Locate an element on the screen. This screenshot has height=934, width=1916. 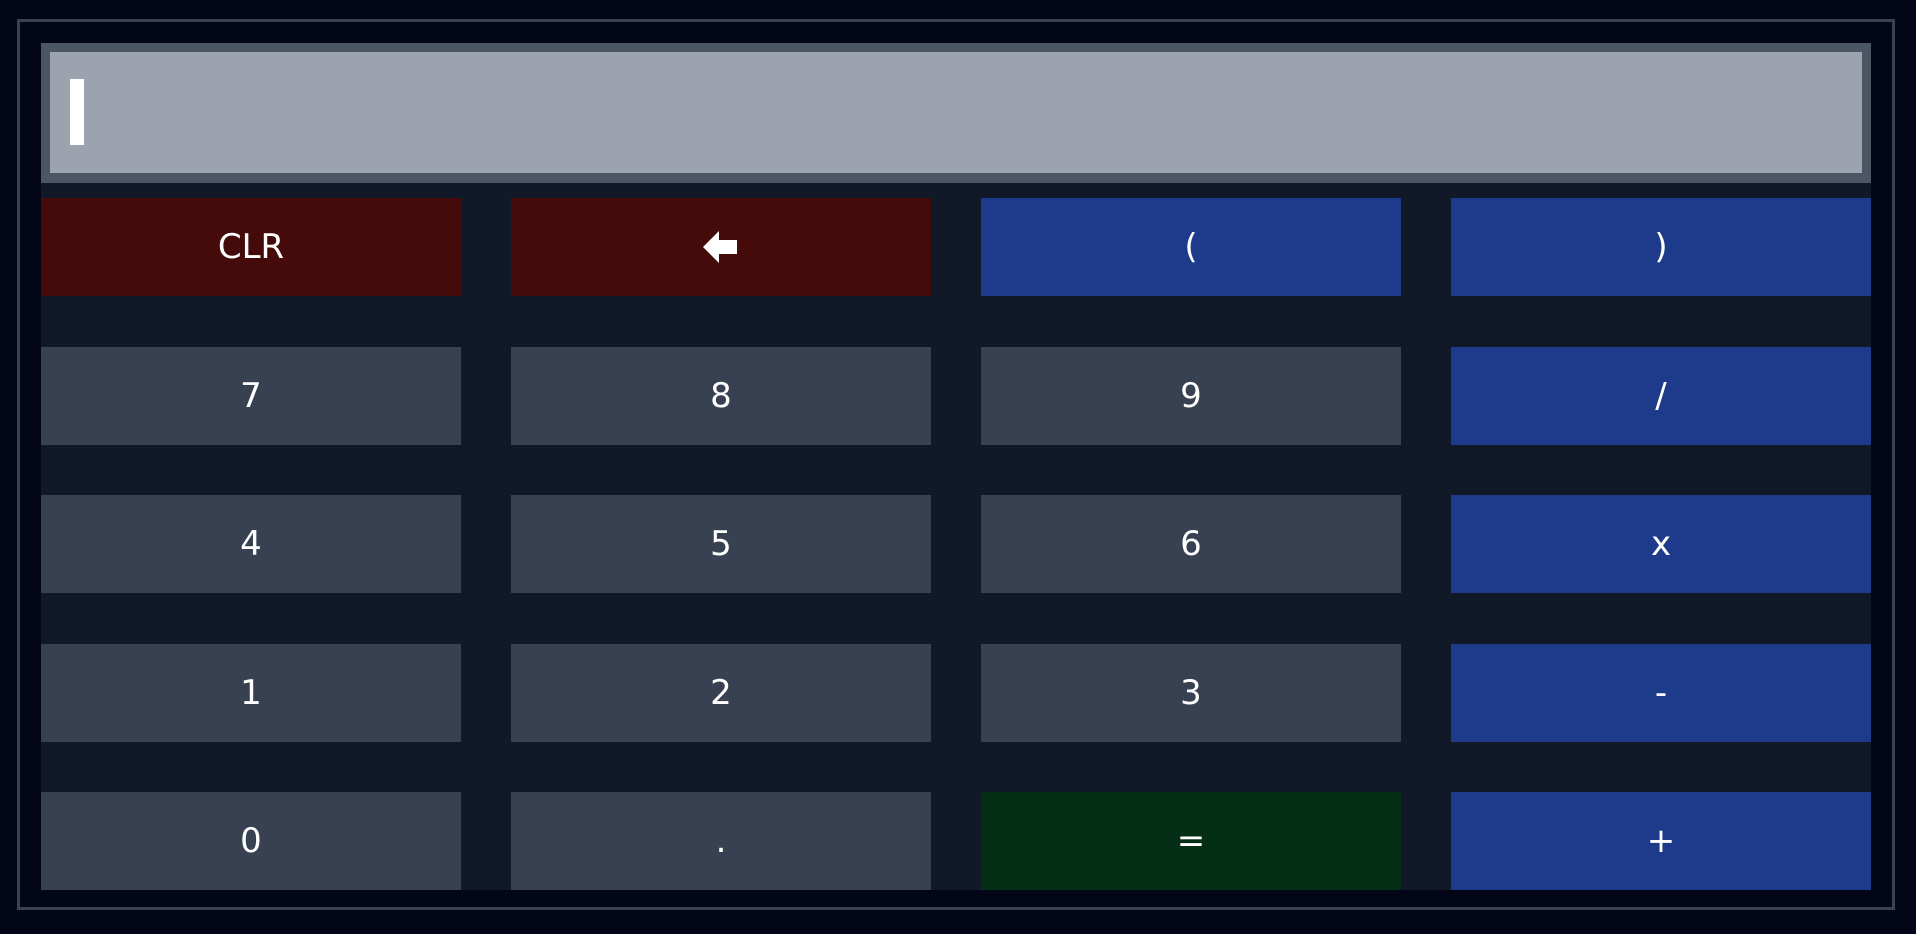
digit-1-button: 1 is located at coordinates (251, 692).